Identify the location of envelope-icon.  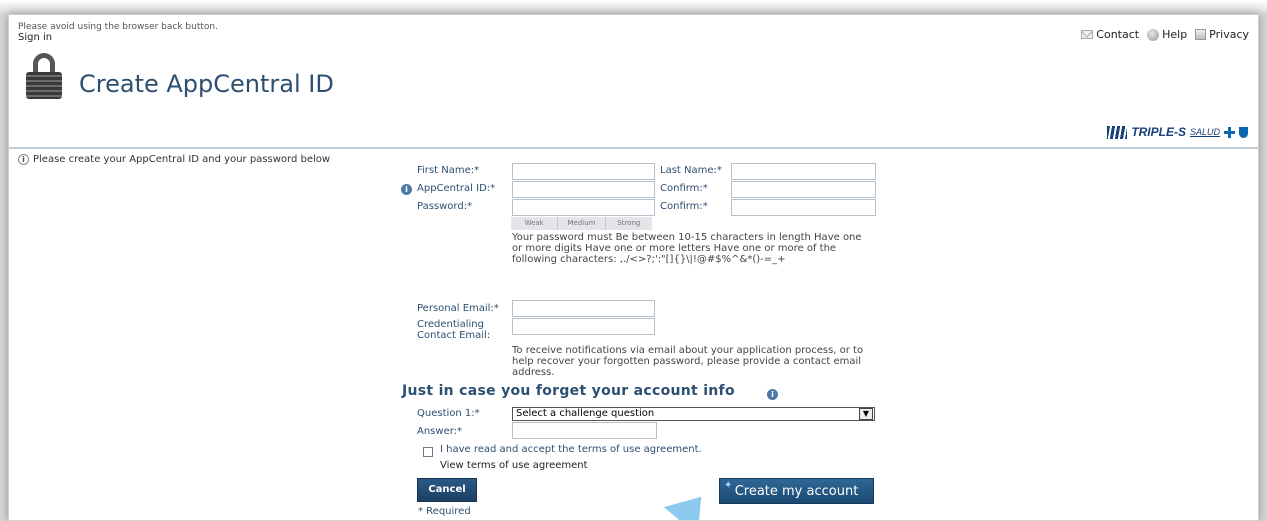
(1087, 34).